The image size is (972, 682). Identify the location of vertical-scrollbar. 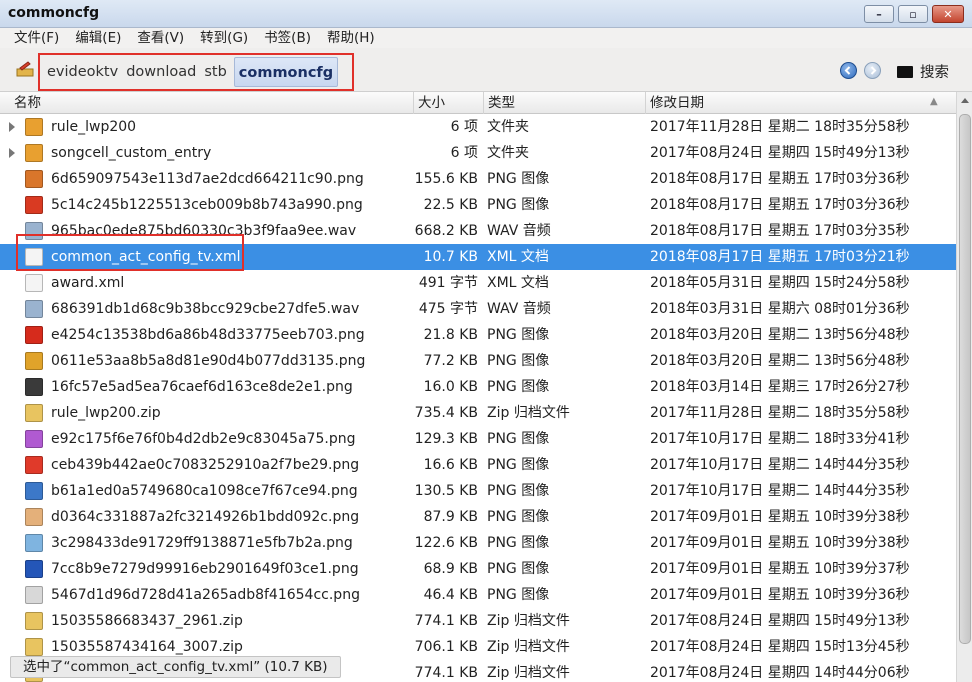
(964, 387).